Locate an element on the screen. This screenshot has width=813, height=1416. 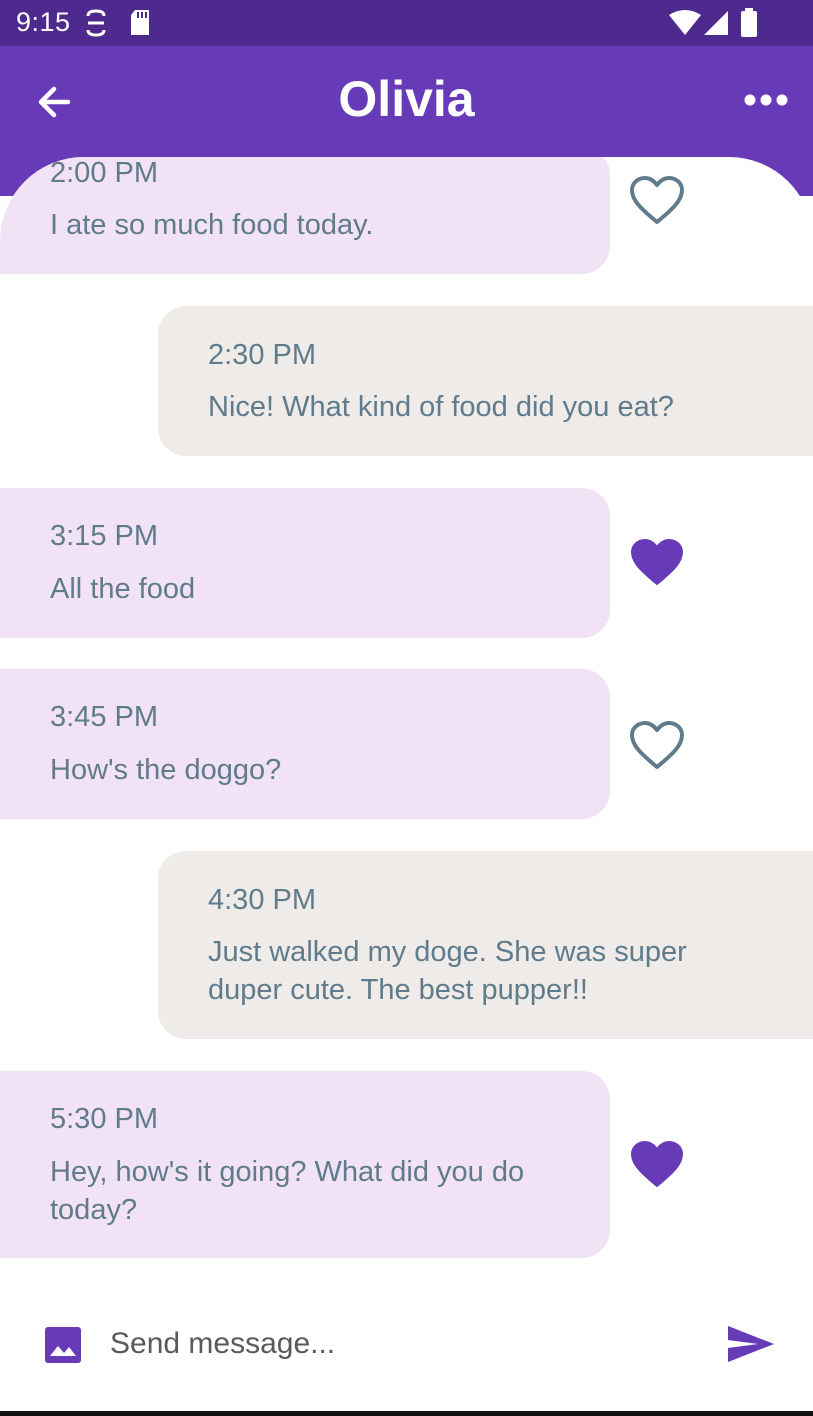
message-composer is located at coordinates (406, 1350).